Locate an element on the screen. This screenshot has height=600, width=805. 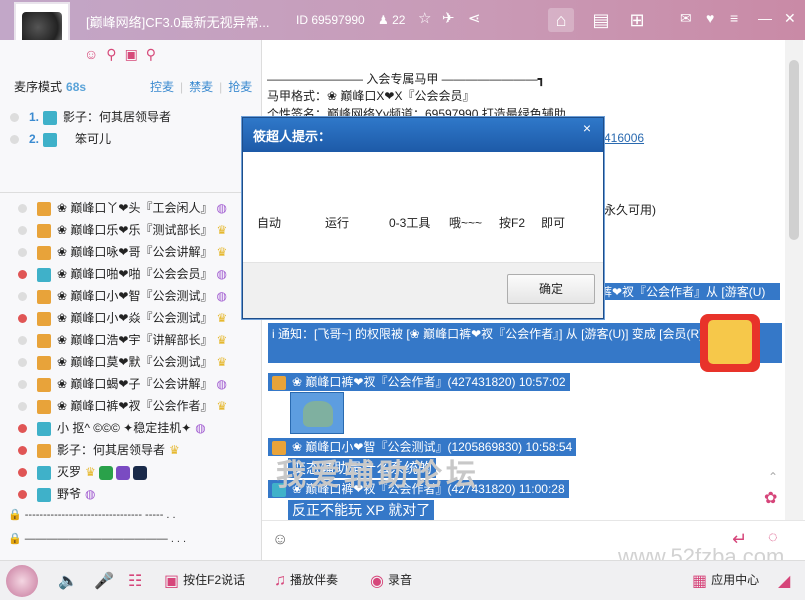
chat-scrollbar is located at coordinates (794, 280).